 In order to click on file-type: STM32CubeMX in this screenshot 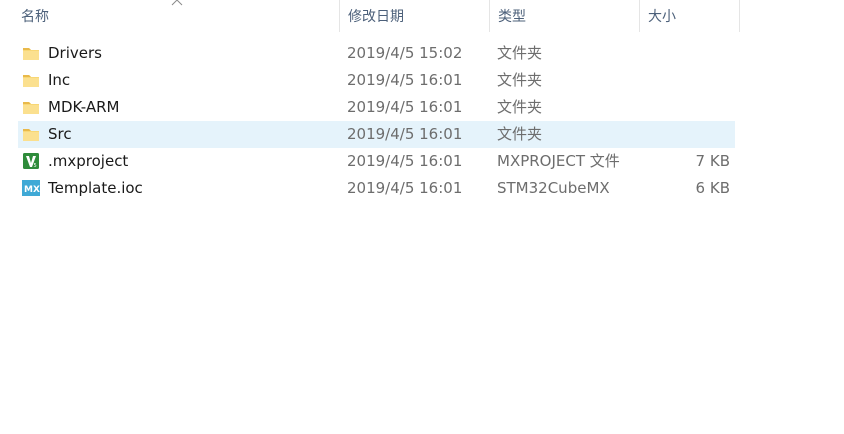, I will do `click(553, 188)`.